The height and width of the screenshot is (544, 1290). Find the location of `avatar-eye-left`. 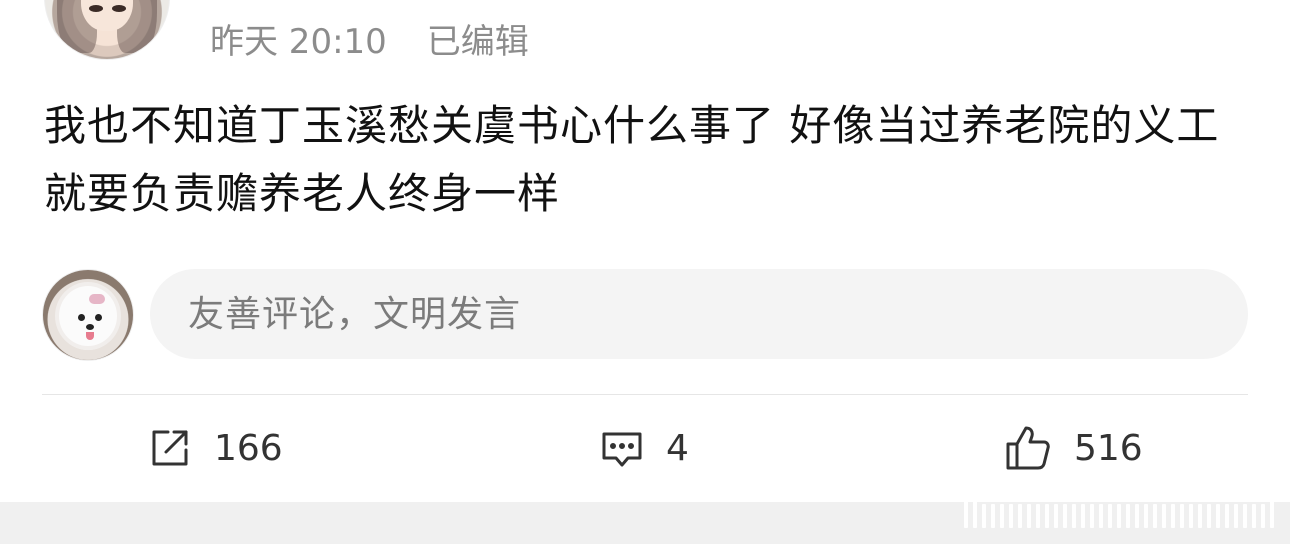

avatar-eye-left is located at coordinates (96, 8).